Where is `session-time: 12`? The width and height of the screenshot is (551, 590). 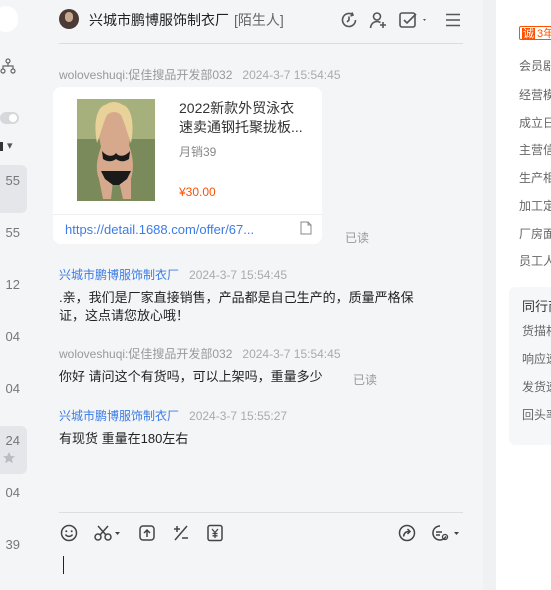 session-time: 12 is located at coordinates (10, 285).